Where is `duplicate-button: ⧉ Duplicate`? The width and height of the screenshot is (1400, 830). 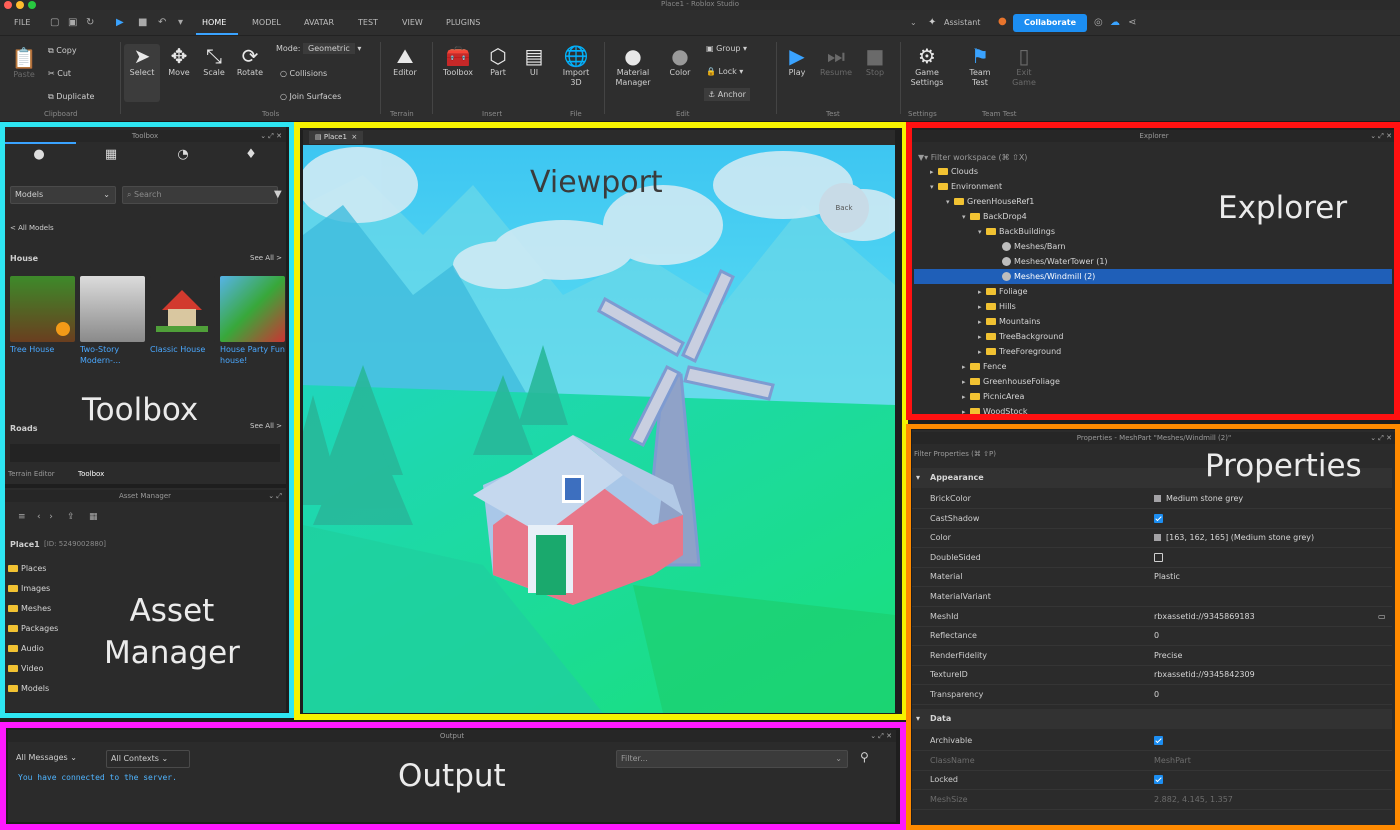
duplicate-button: ⧉ Duplicate is located at coordinates (71, 97).